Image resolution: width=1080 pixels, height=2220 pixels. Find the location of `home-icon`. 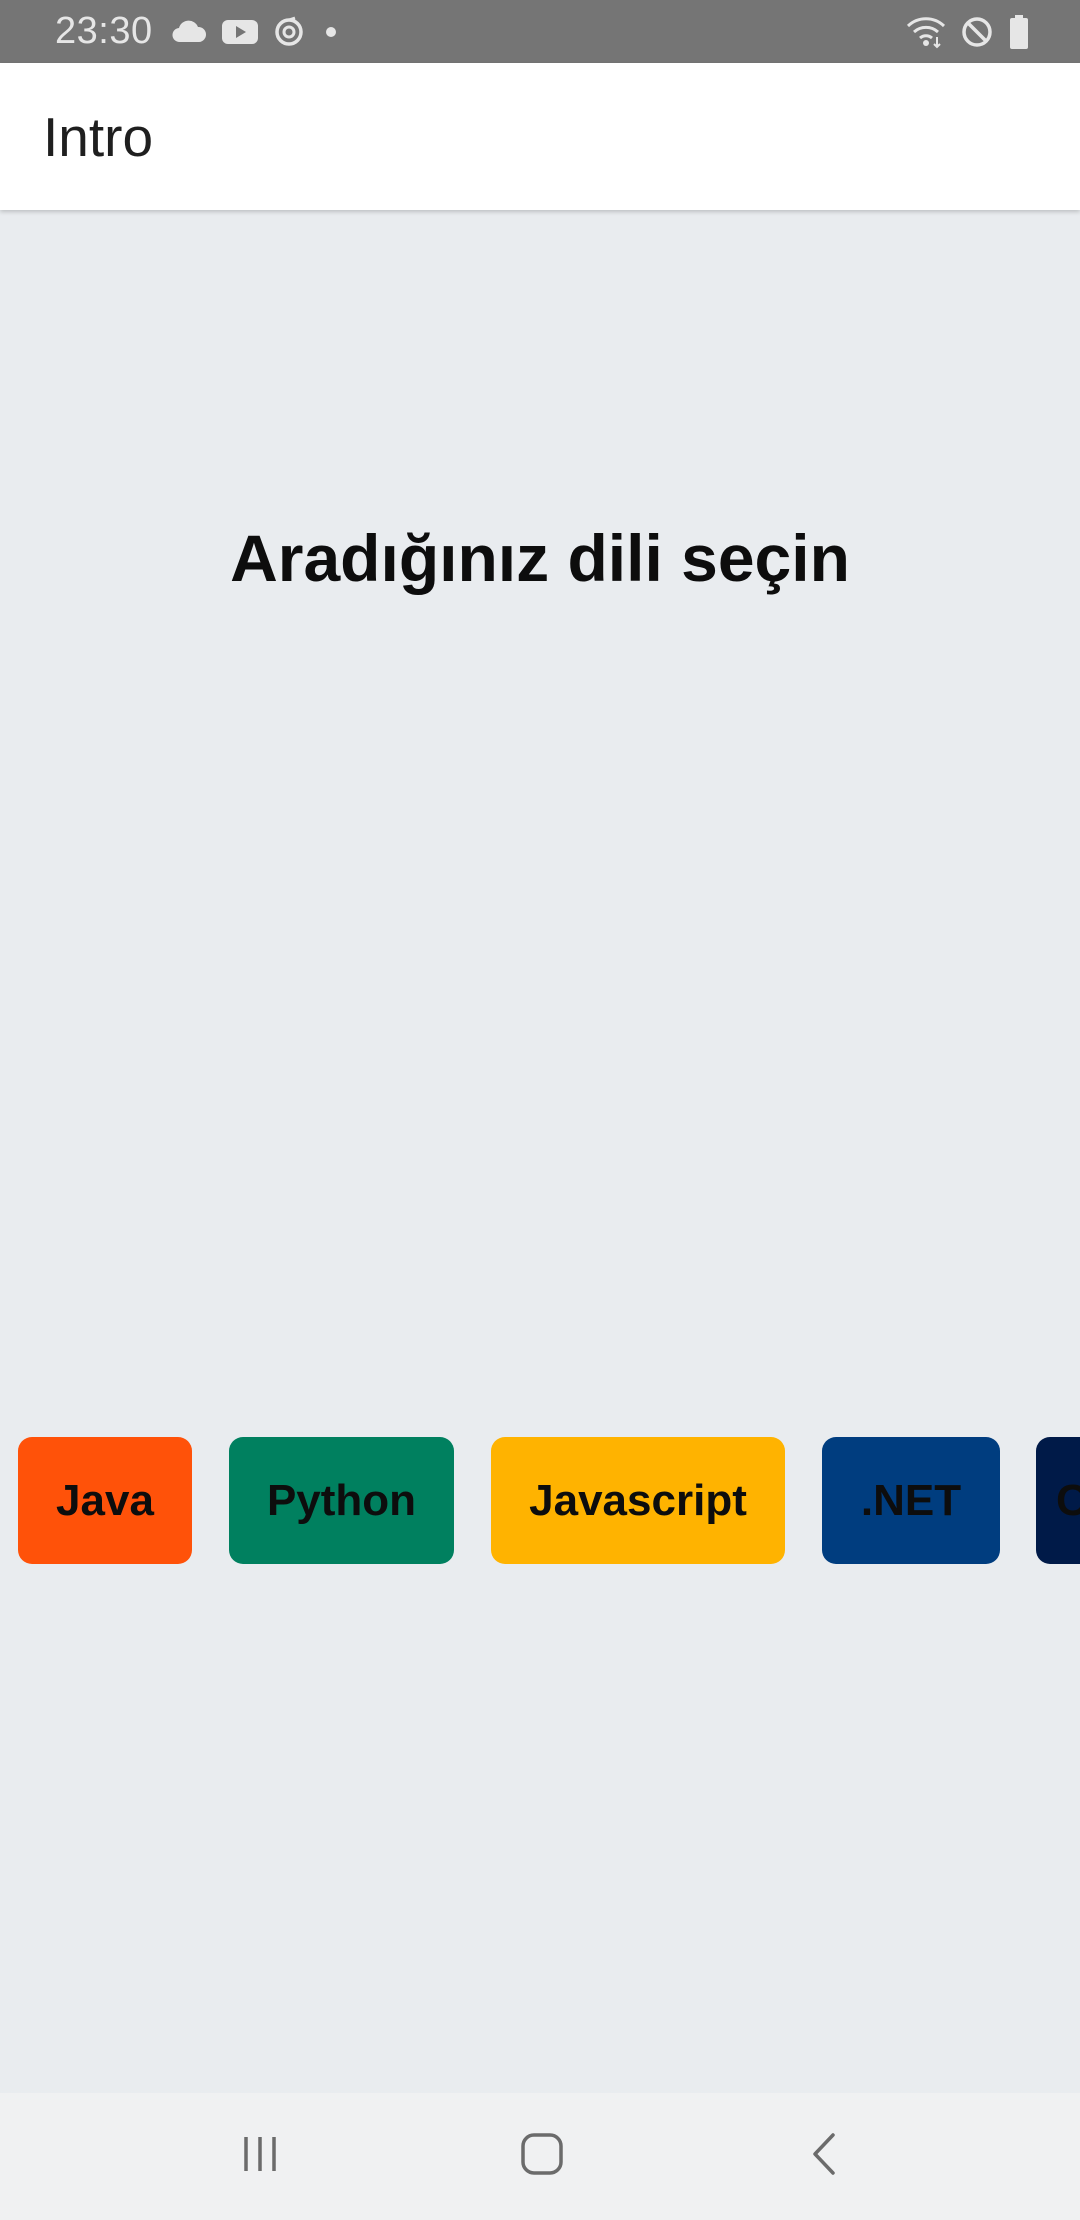

home-icon is located at coordinates (542, 2156).